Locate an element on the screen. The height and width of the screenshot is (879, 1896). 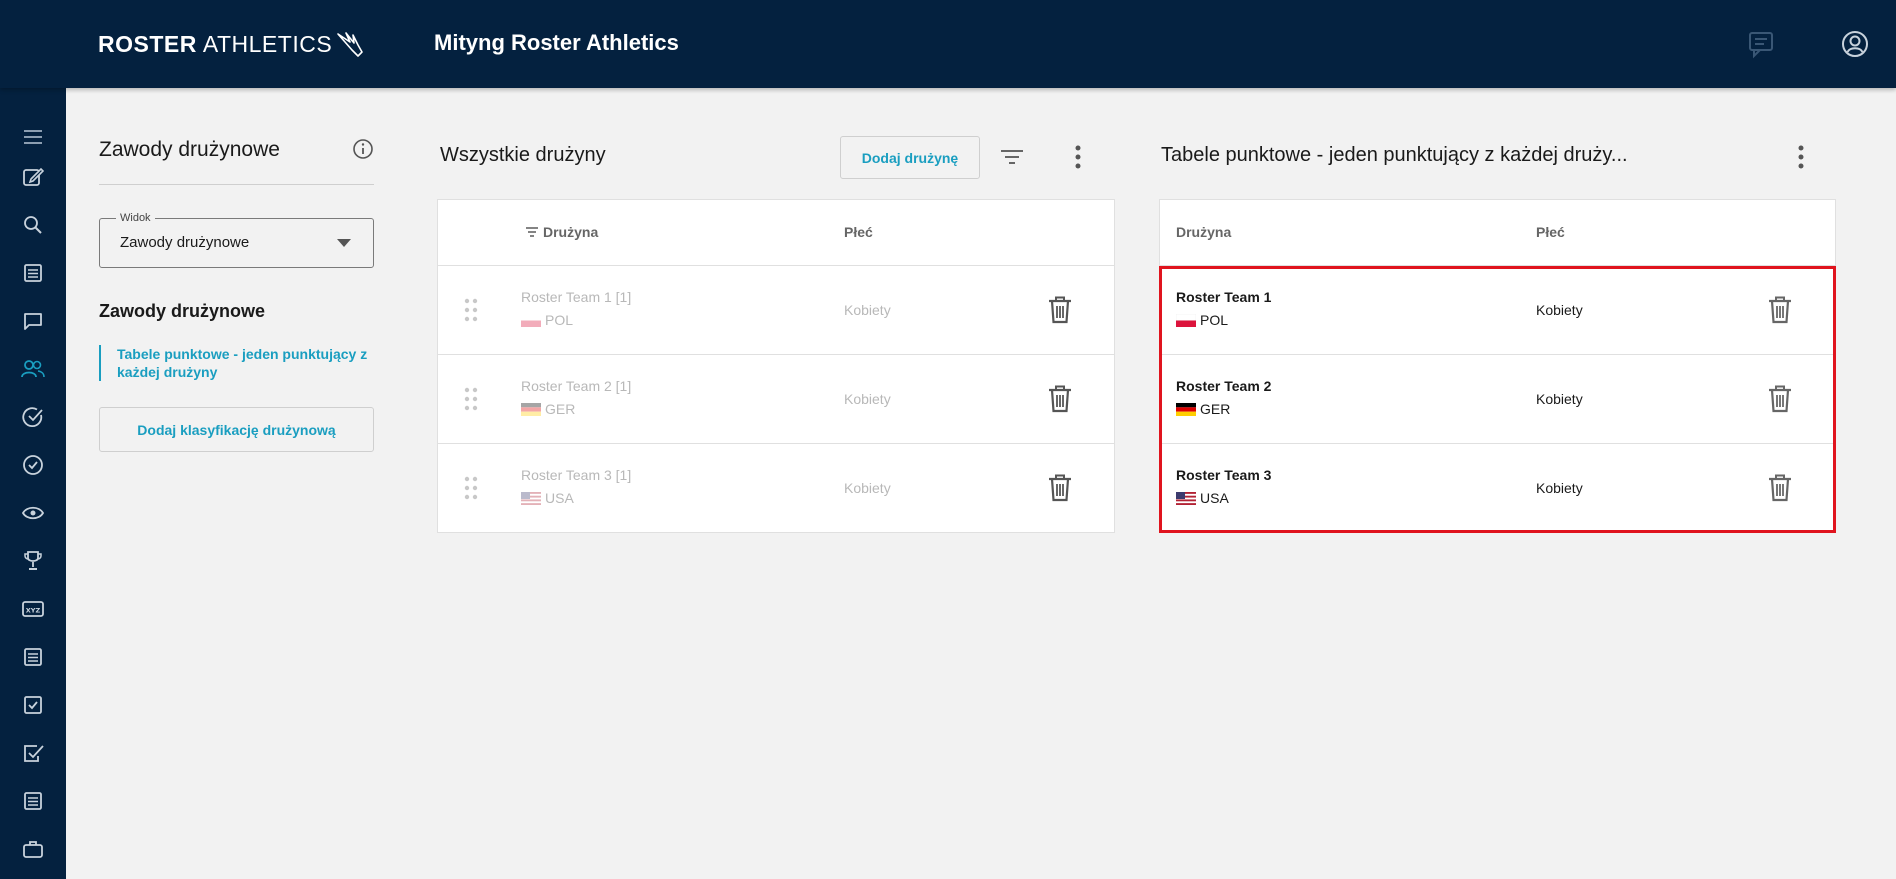
filter-icon is located at coordinates (1012, 157).